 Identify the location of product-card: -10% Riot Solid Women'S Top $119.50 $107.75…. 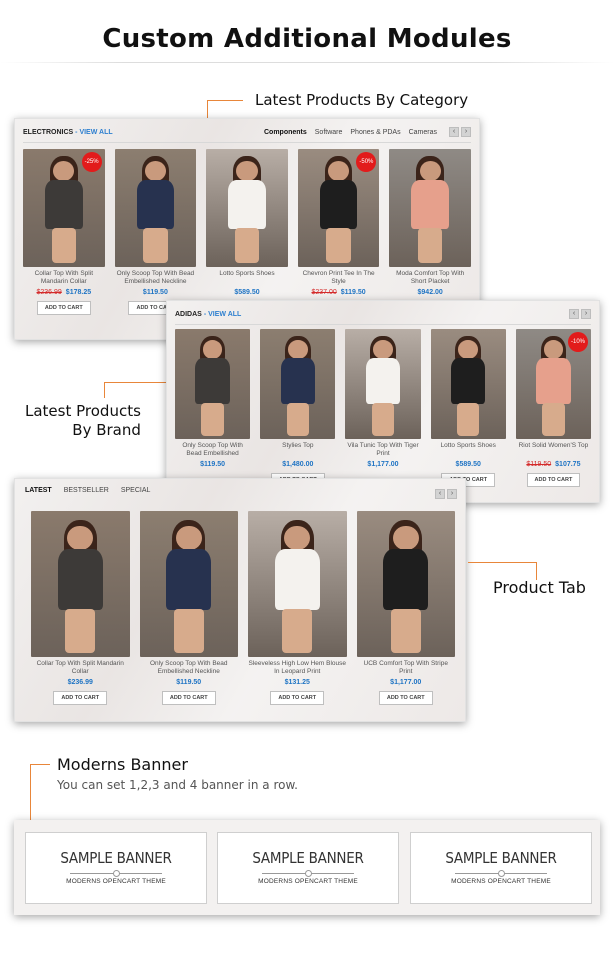
(553, 408).